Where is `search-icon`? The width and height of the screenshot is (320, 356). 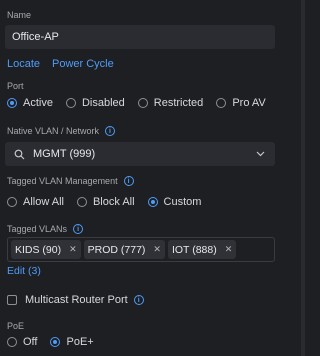
search-icon is located at coordinates (19, 154).